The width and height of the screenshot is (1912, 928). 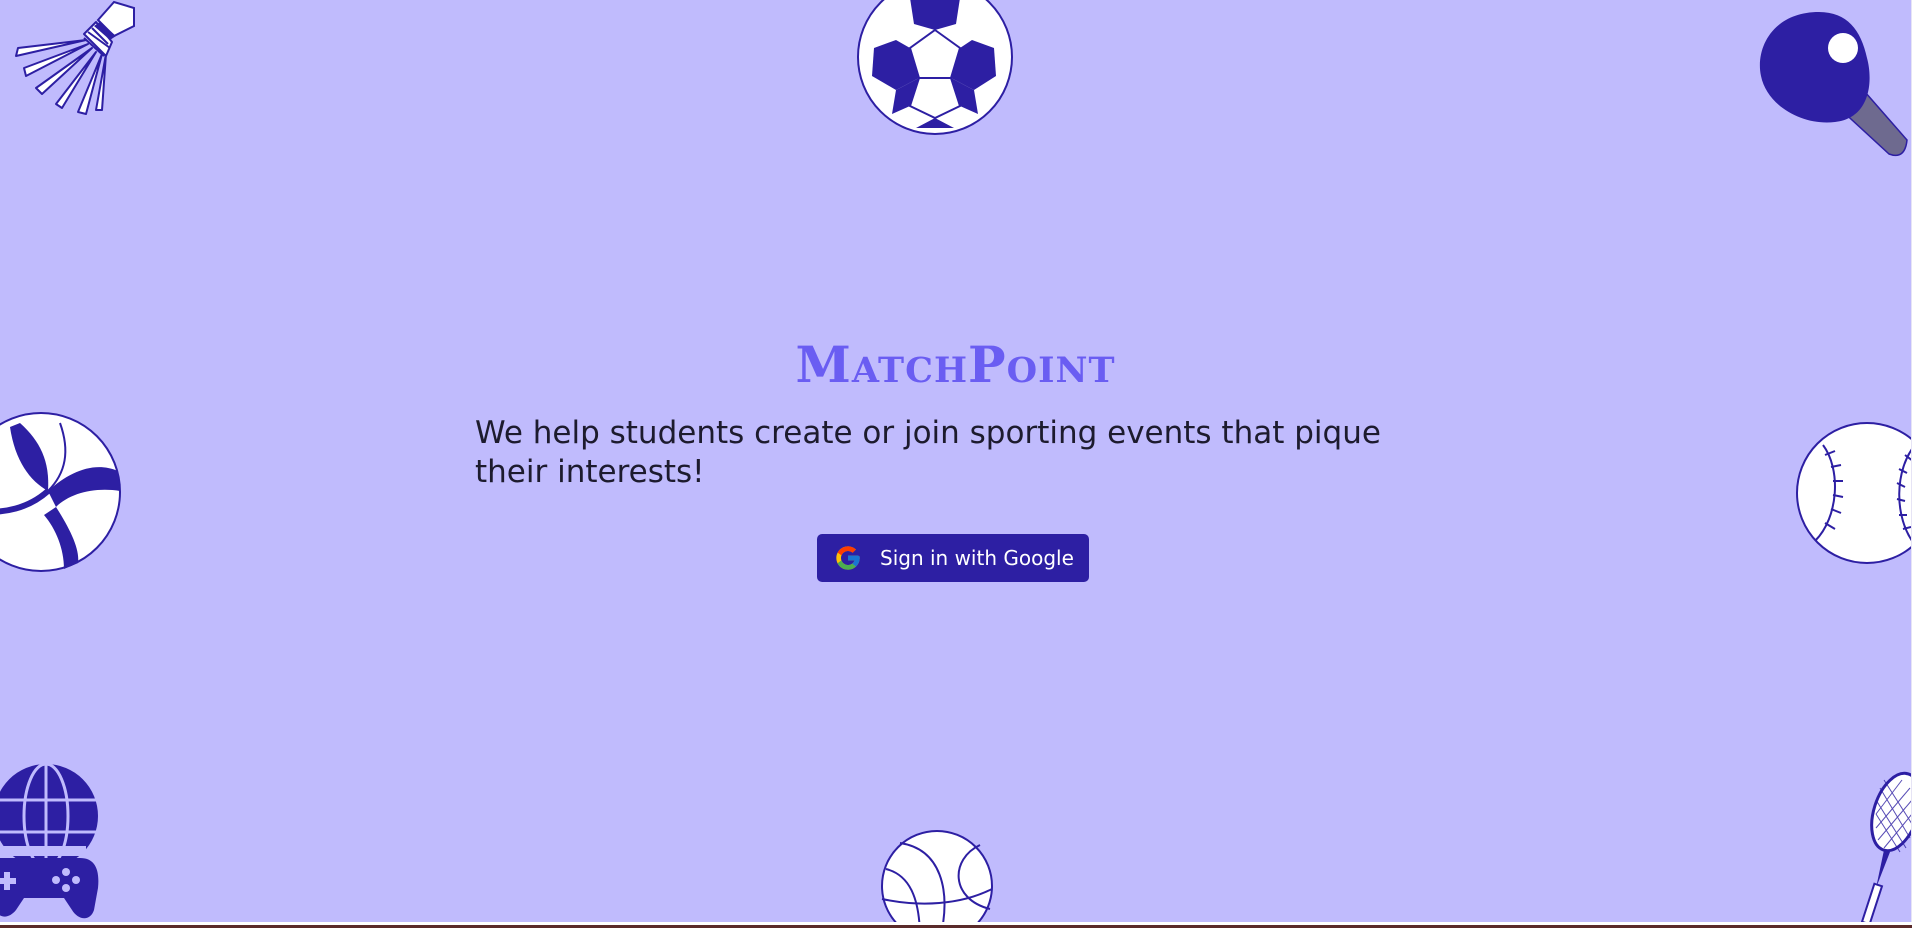 I want to click on hero-section: MatchPoint, so click(x=955, y=365).